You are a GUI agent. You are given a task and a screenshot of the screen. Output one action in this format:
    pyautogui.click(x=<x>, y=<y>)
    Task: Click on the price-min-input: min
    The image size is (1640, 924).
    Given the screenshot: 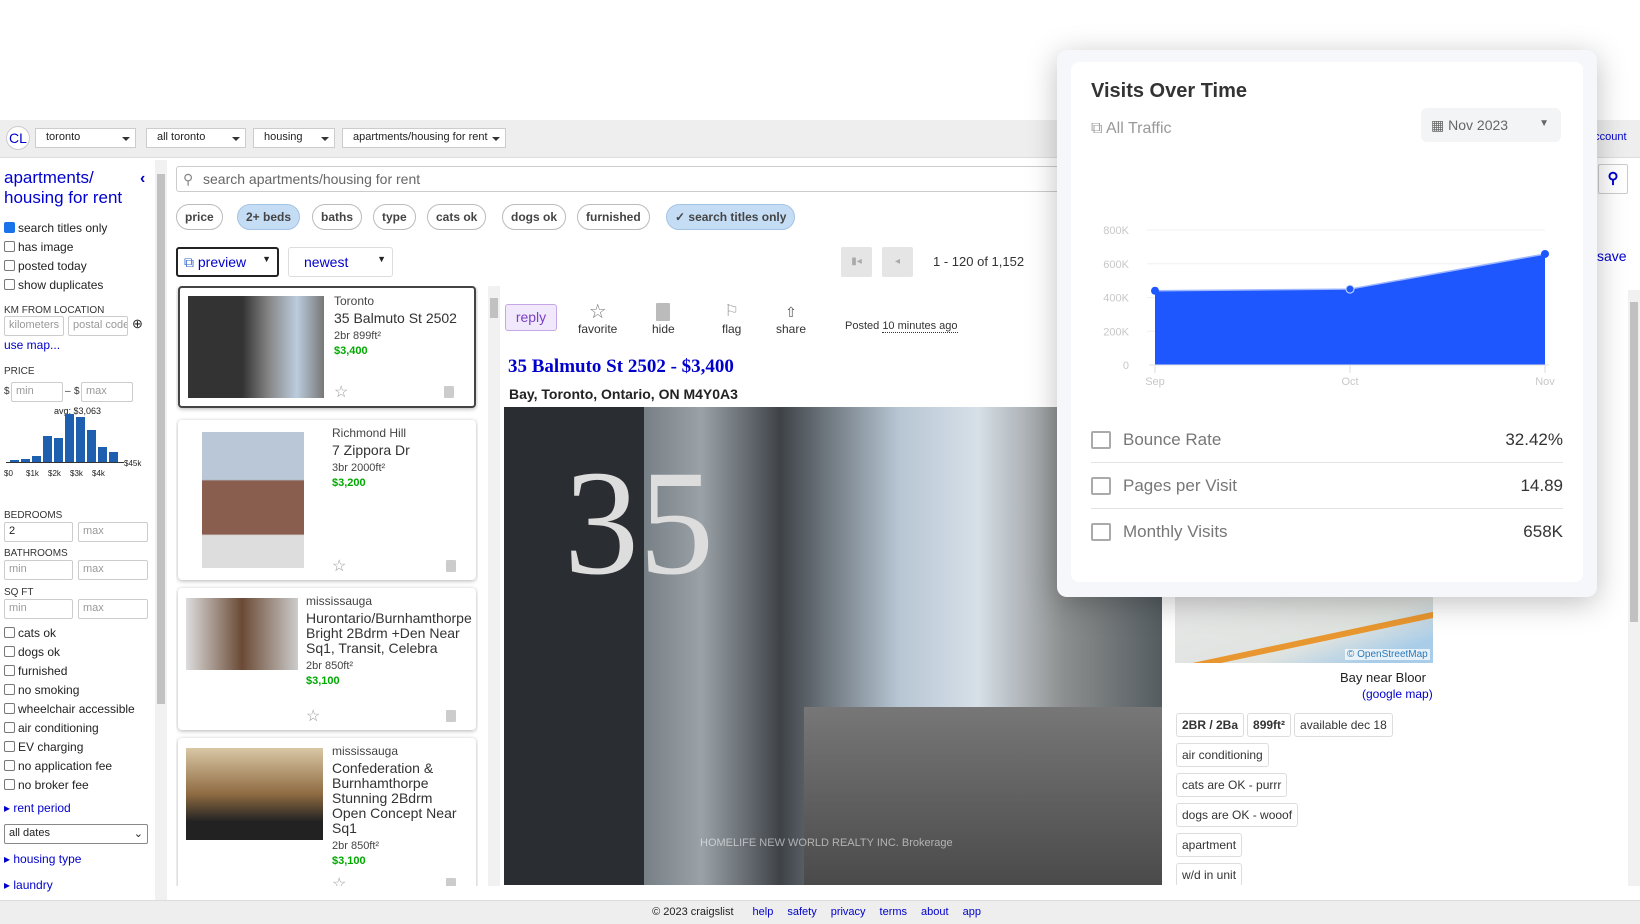 What is the action you would take?
    pyautogui.click(x=37, y=392)
    